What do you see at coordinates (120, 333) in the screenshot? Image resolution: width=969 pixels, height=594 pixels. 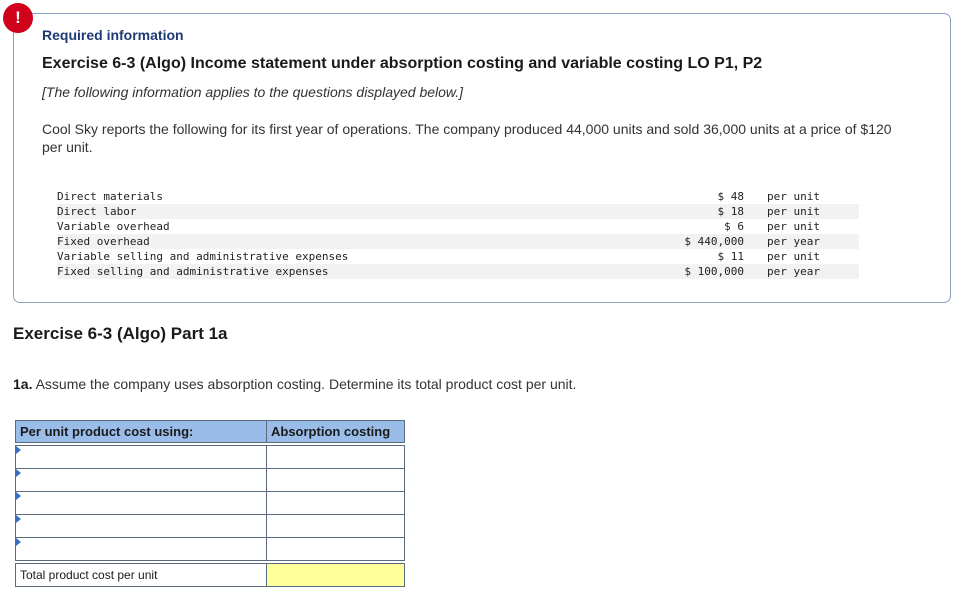 I see `part-title: Exercise 6-3 (Algo) Part 1a` at bounding box center [120, 333].